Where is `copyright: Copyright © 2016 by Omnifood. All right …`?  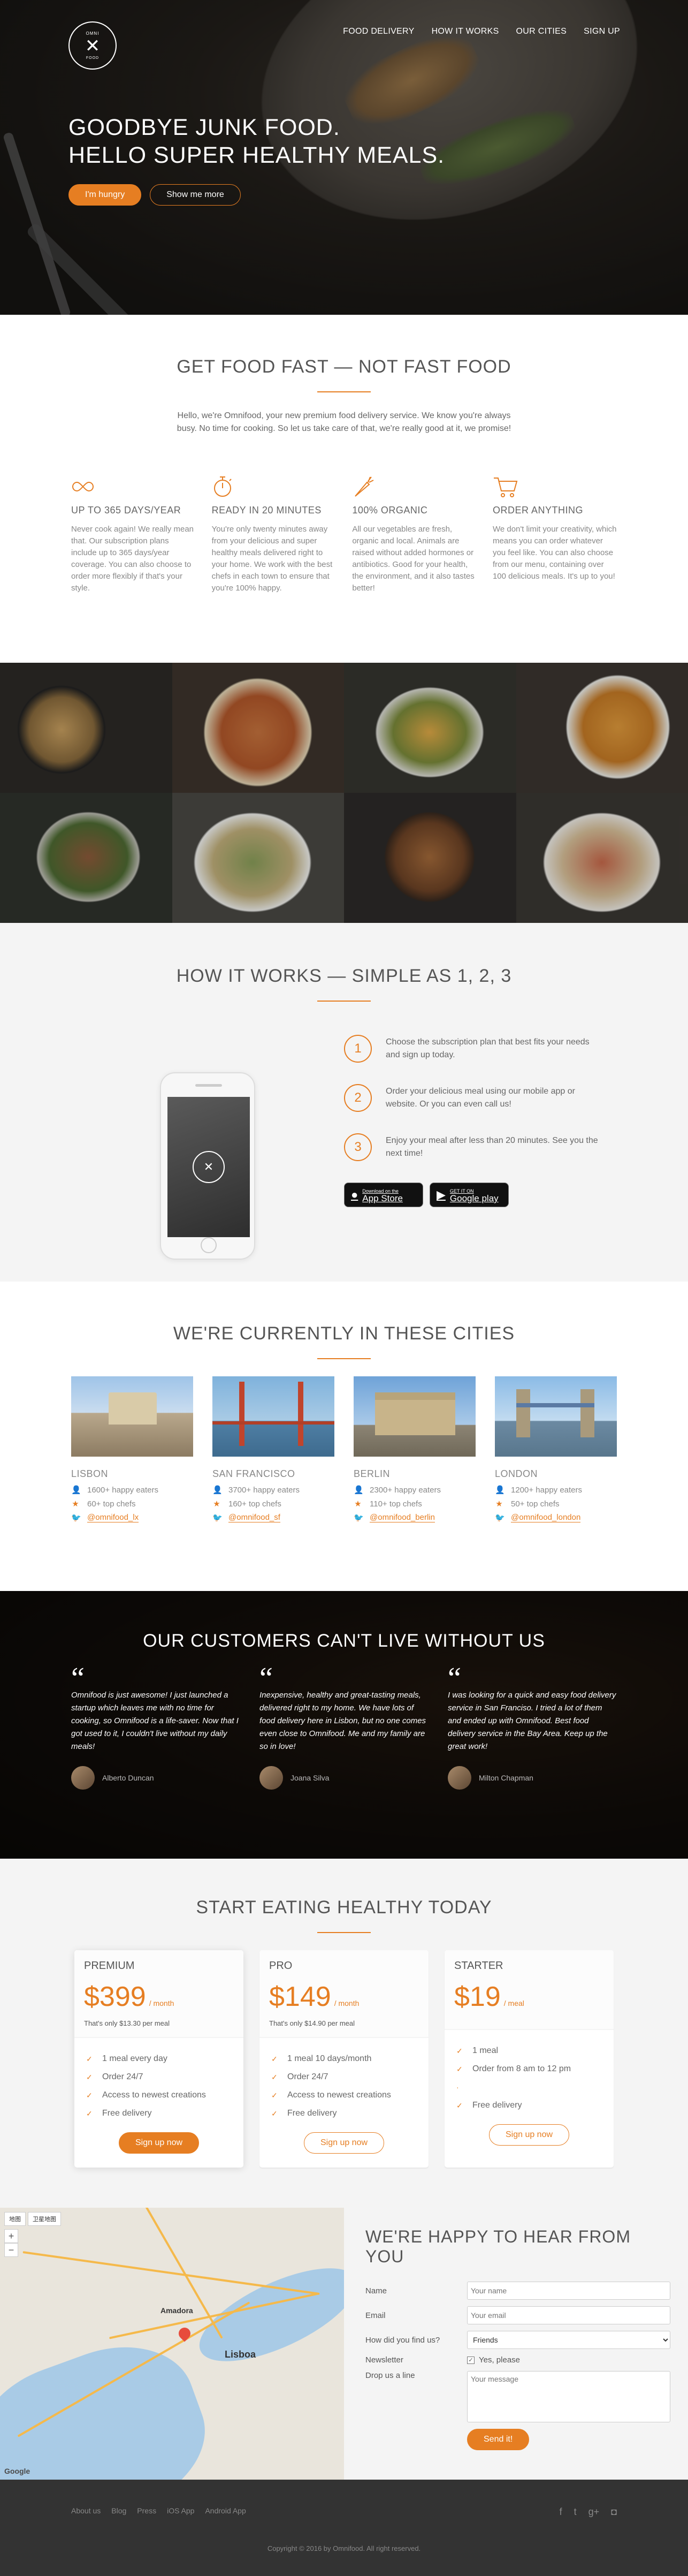 copyright: Copyright © 2016 by Omnifood. All right … is located at coordinates (344, 2548).